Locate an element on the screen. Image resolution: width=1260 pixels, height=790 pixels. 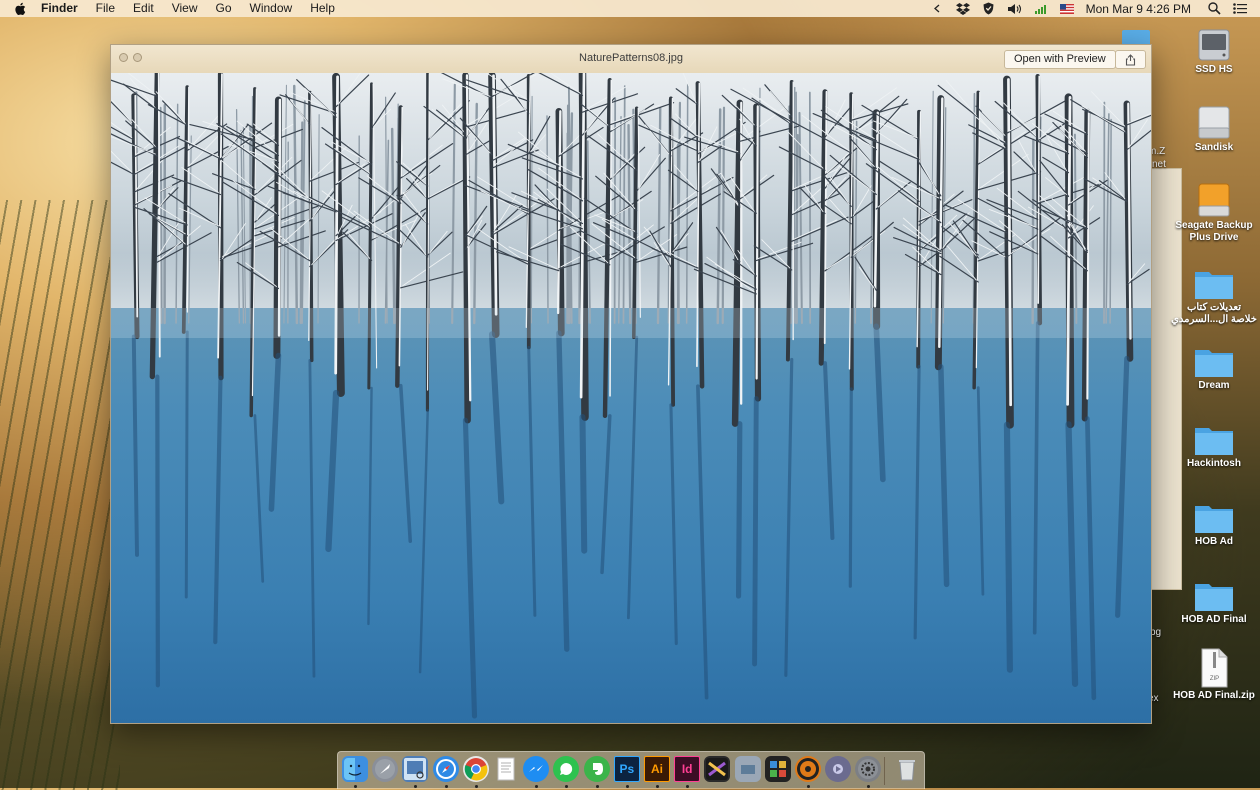
desktop-item-hob-ad: HOB Ad is located at coordinates (1214, 521).